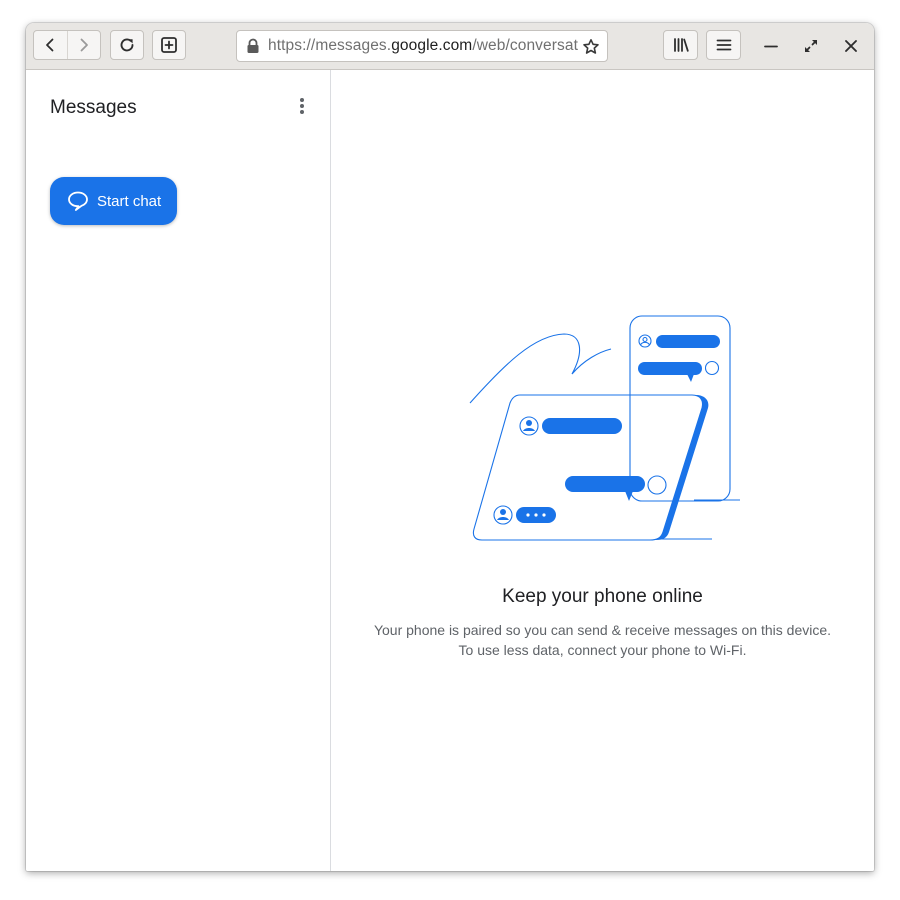 The height and width of the screenshot is (900, 900). I want to click on library-icon, so click(681, 45).